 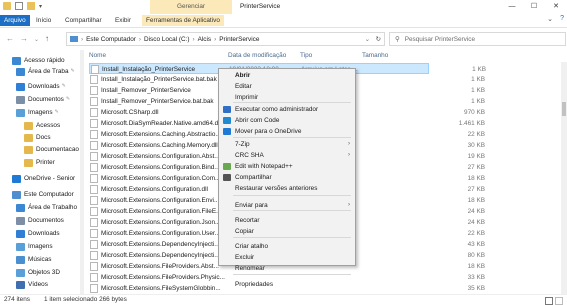 I want to click on refresh-icon: ↻, so click(x=378, y=39).